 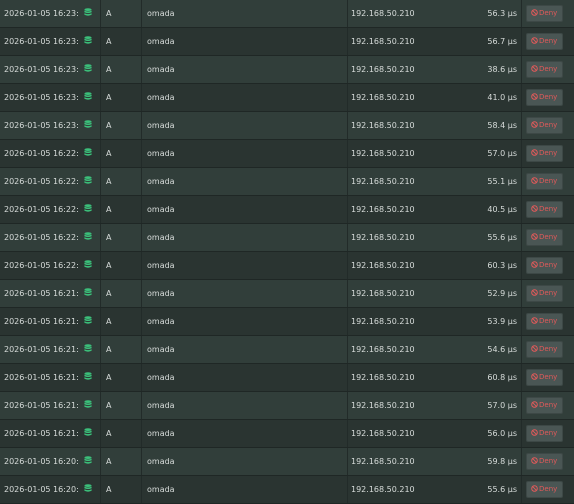 I want to click on time-cell: 2026-01-05 16:21:39, so click(x=41, y=349).